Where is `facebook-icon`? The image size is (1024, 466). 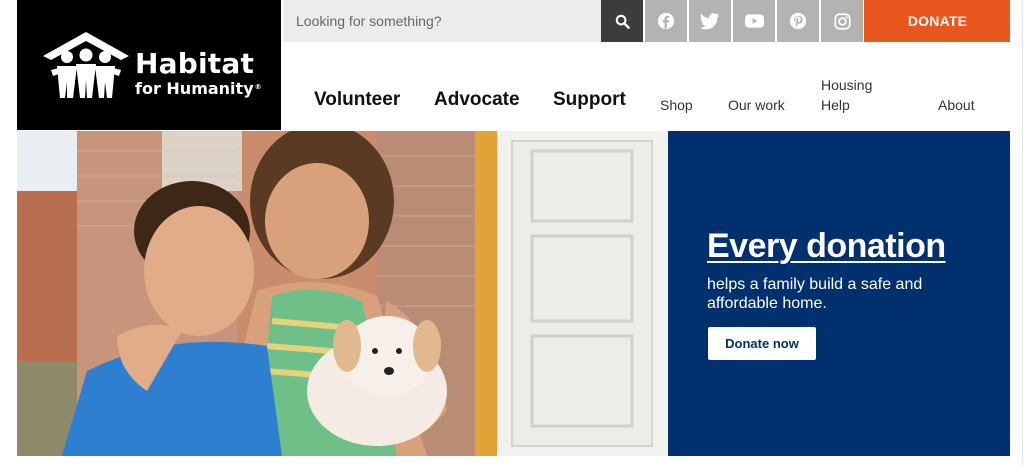 facebook-icon is located at coordinates (666, 21).